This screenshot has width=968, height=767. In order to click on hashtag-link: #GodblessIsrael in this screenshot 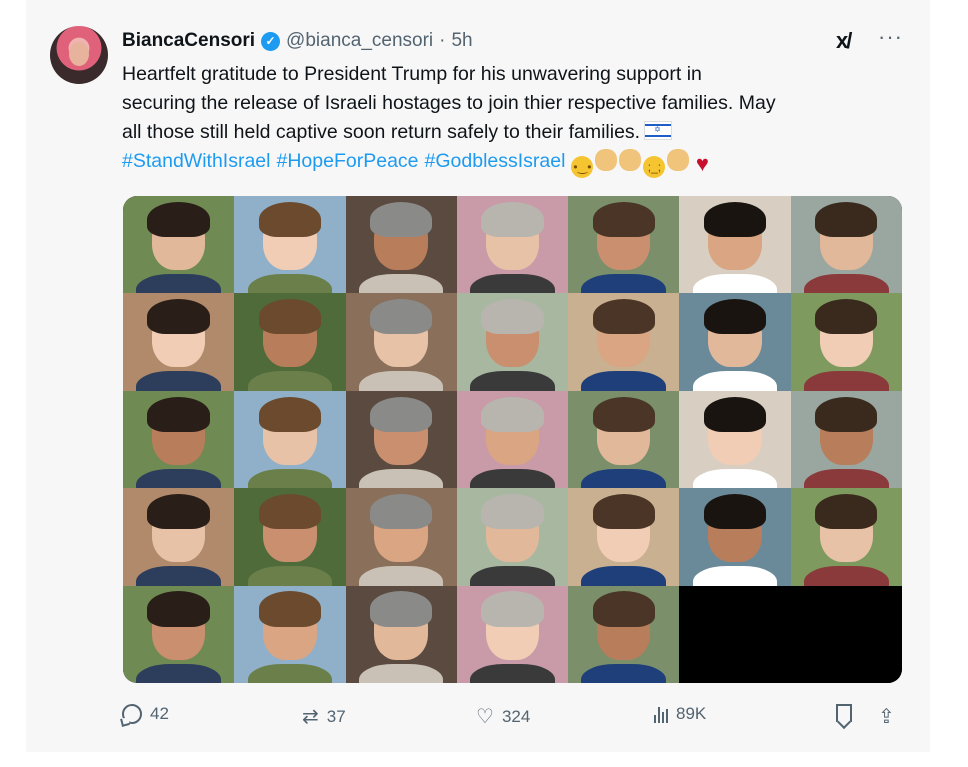, I will do `click(495, 161)`.